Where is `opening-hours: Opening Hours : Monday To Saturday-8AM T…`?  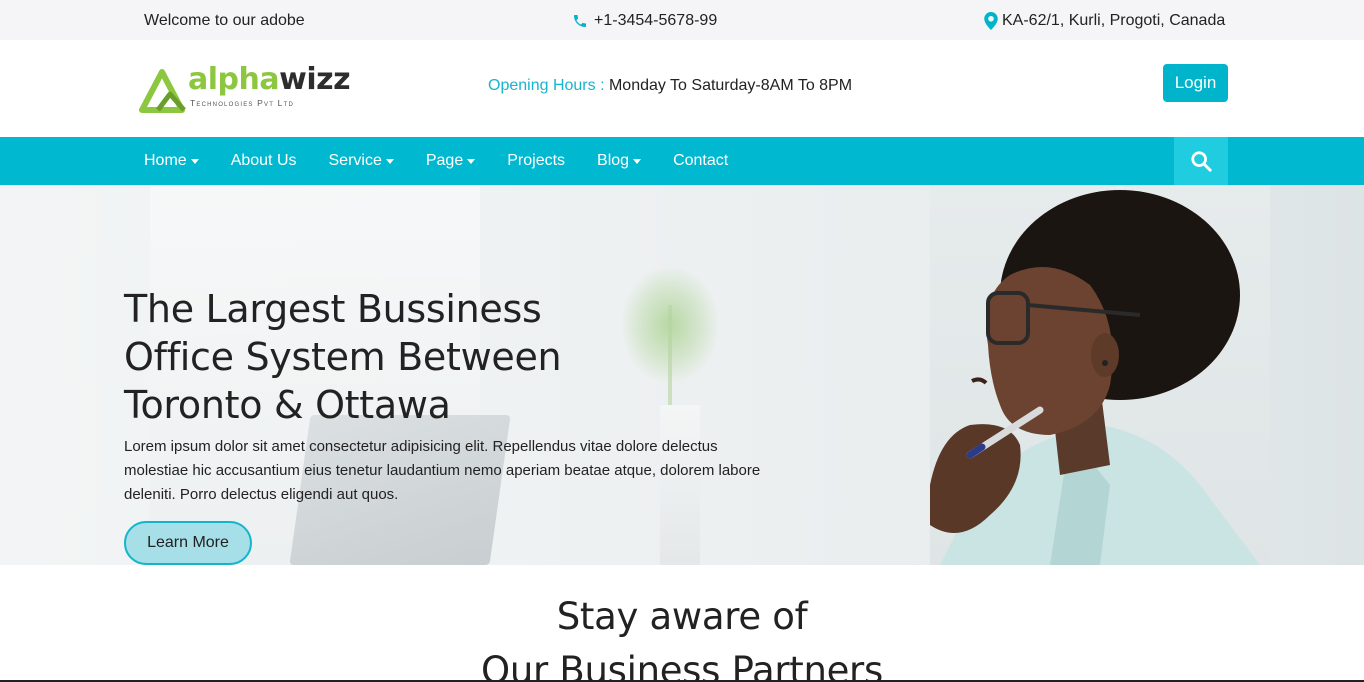
opening-hours: Opening Hours : Monday To Saturday-8AM T… is located at coordinates (670, 86).